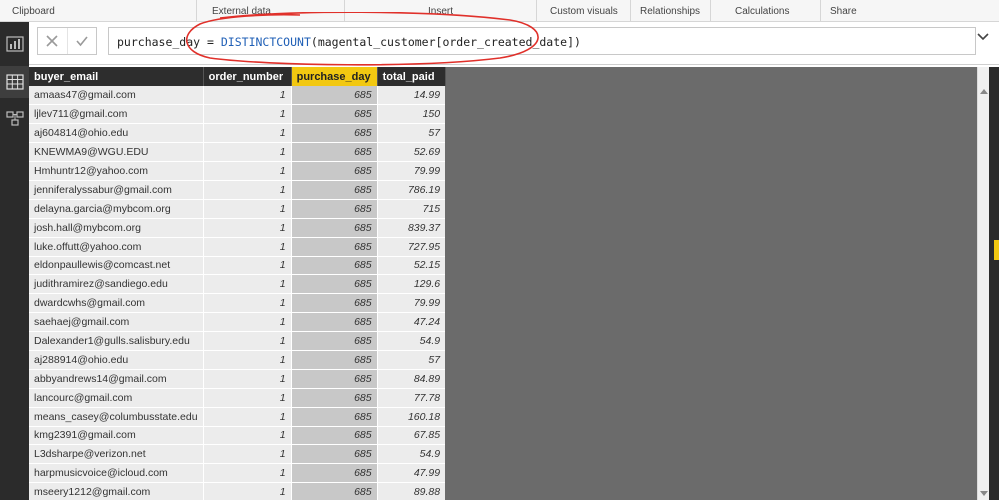 The image size is (999, 500). I want to click on column-header-order-number: order_number, so click(247, 76).